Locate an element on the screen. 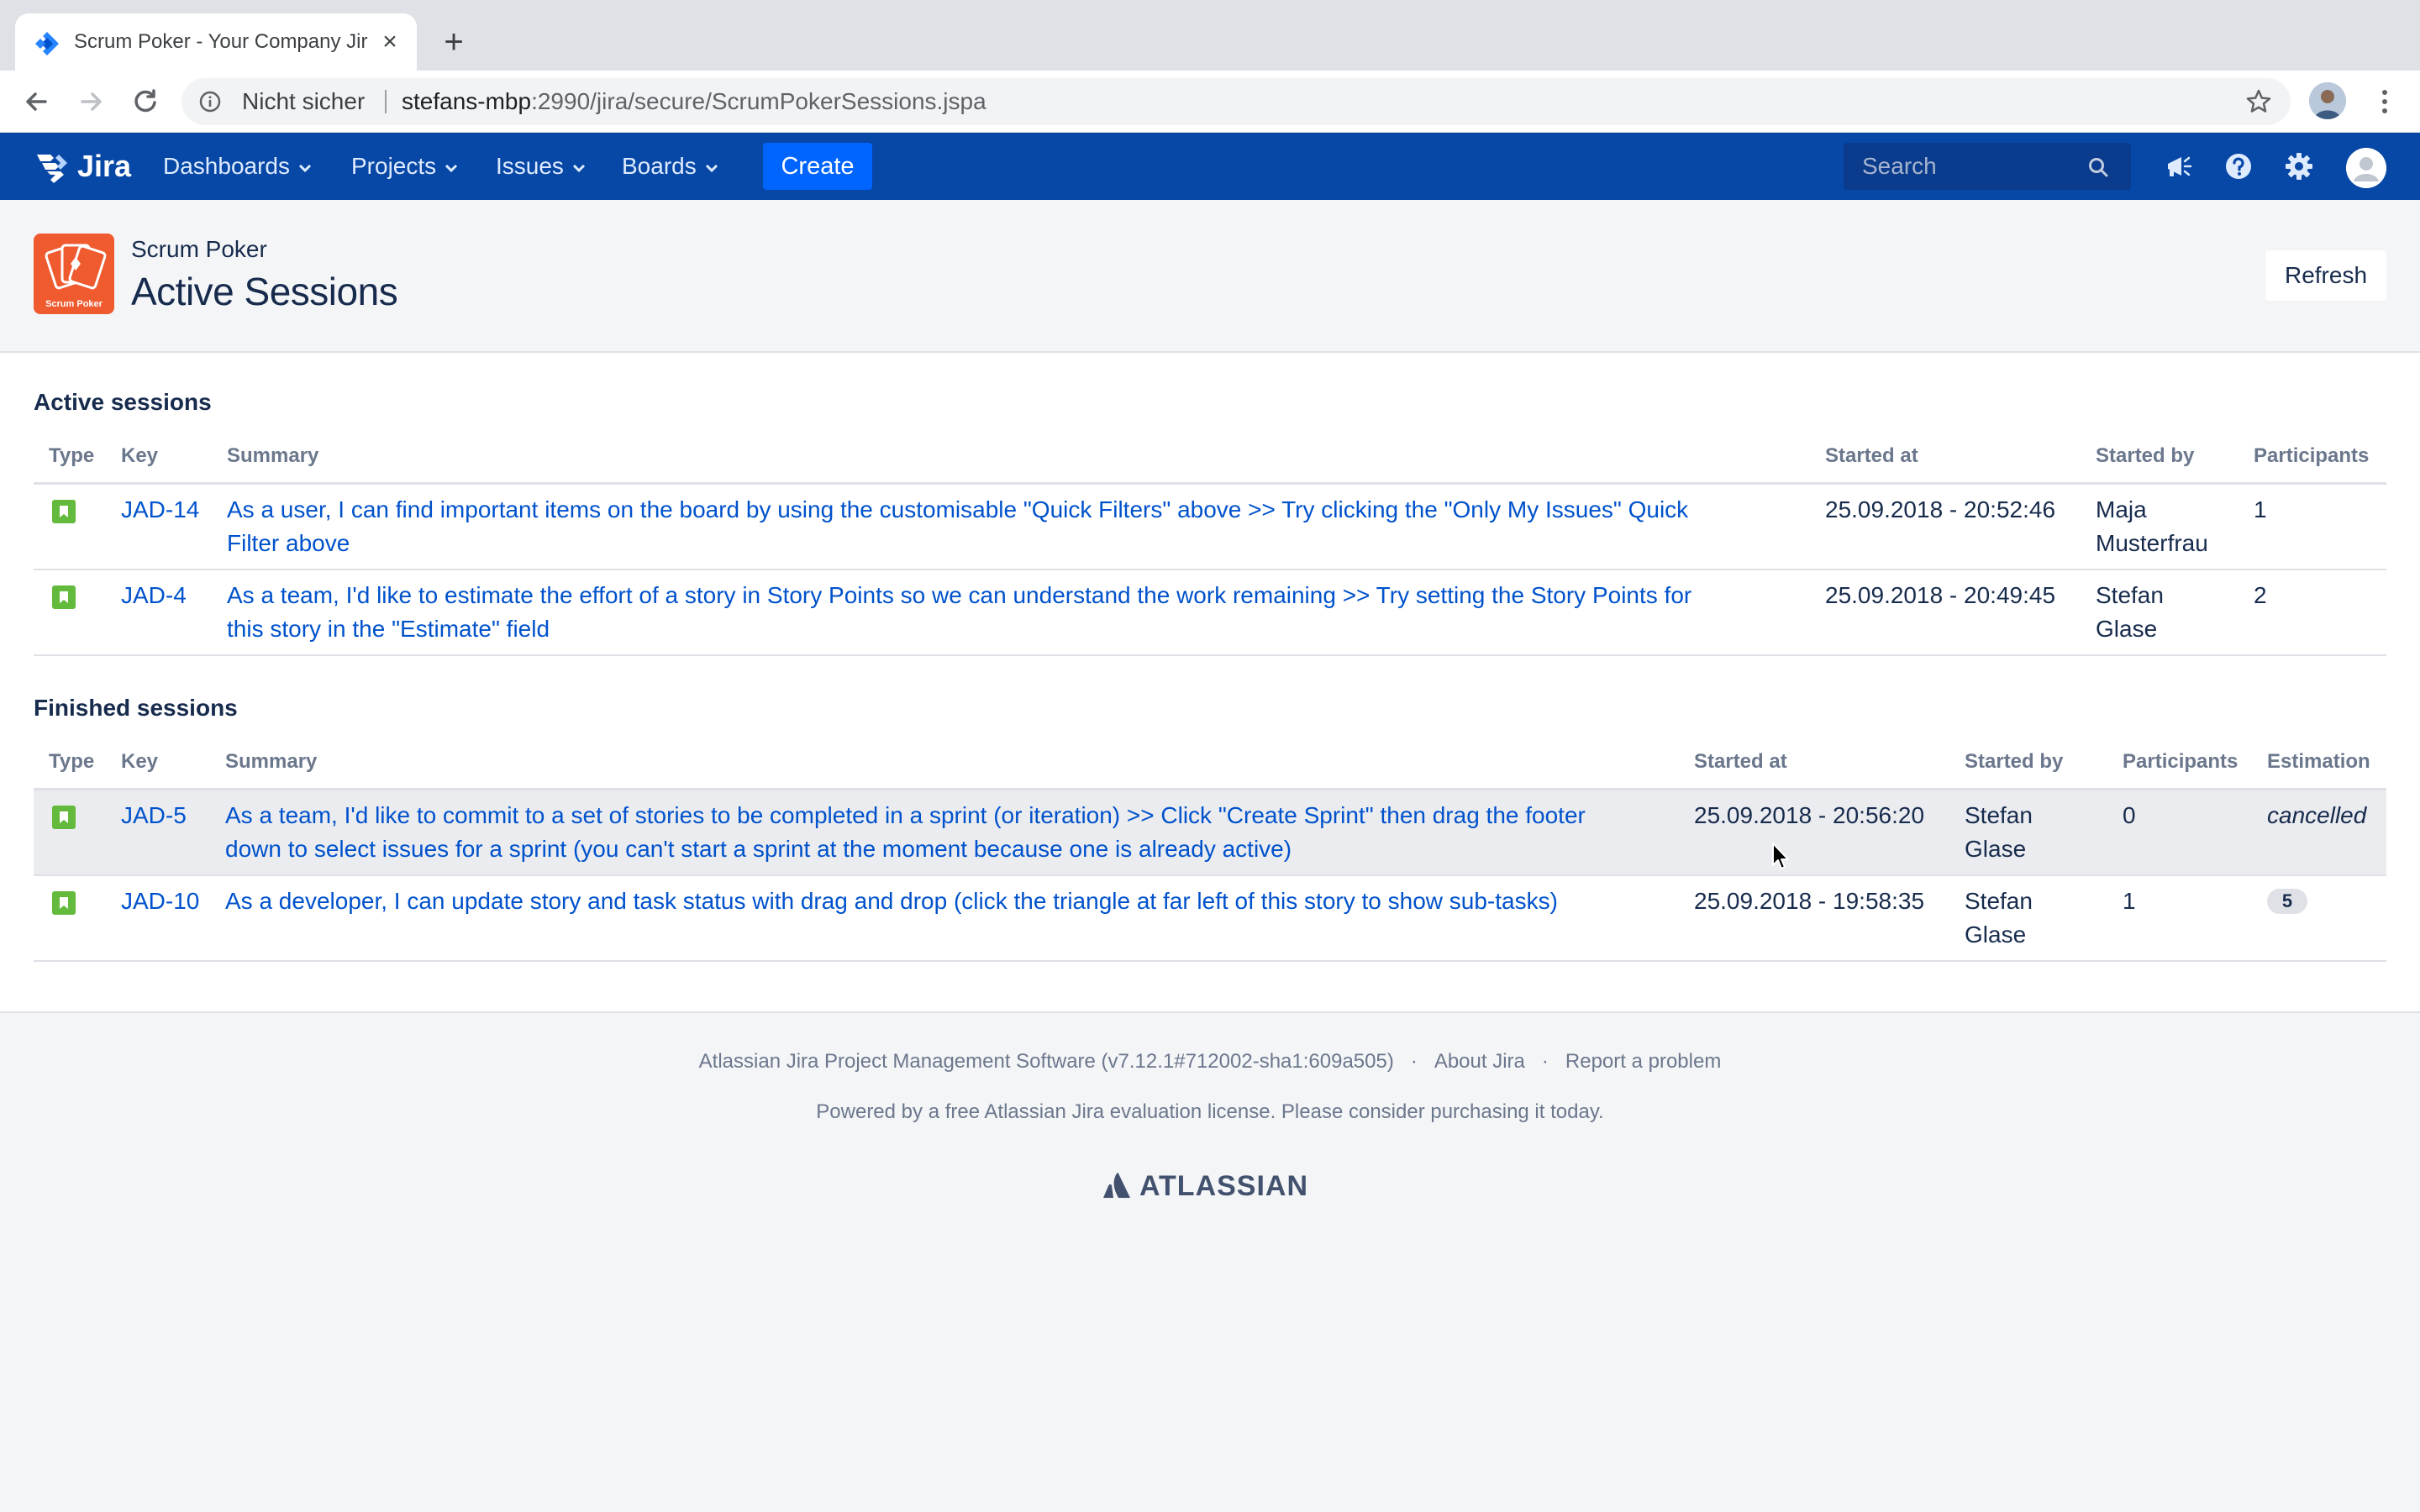  user-avatar-icon is located at coordinates (2366, 168).